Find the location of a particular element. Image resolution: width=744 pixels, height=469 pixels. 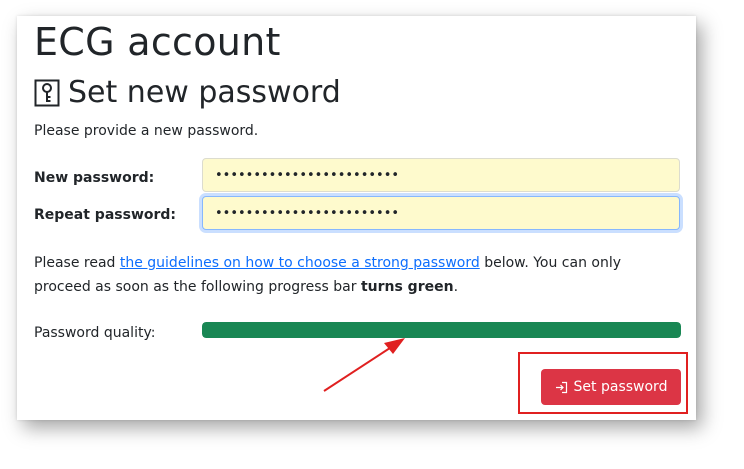

section-title: Set new password is located at coordinates (187, 93).